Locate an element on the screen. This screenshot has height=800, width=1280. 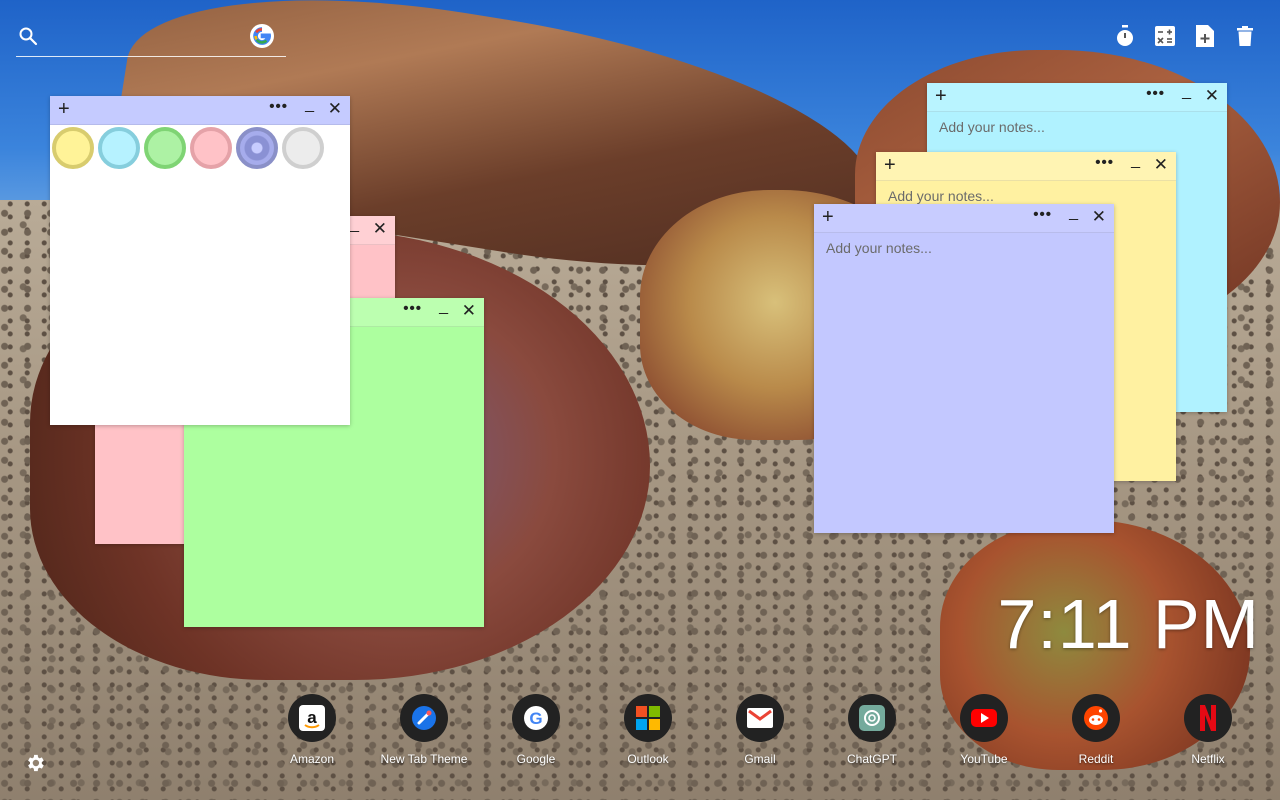
color-swatch-pink is located at coordinates (211, 148).